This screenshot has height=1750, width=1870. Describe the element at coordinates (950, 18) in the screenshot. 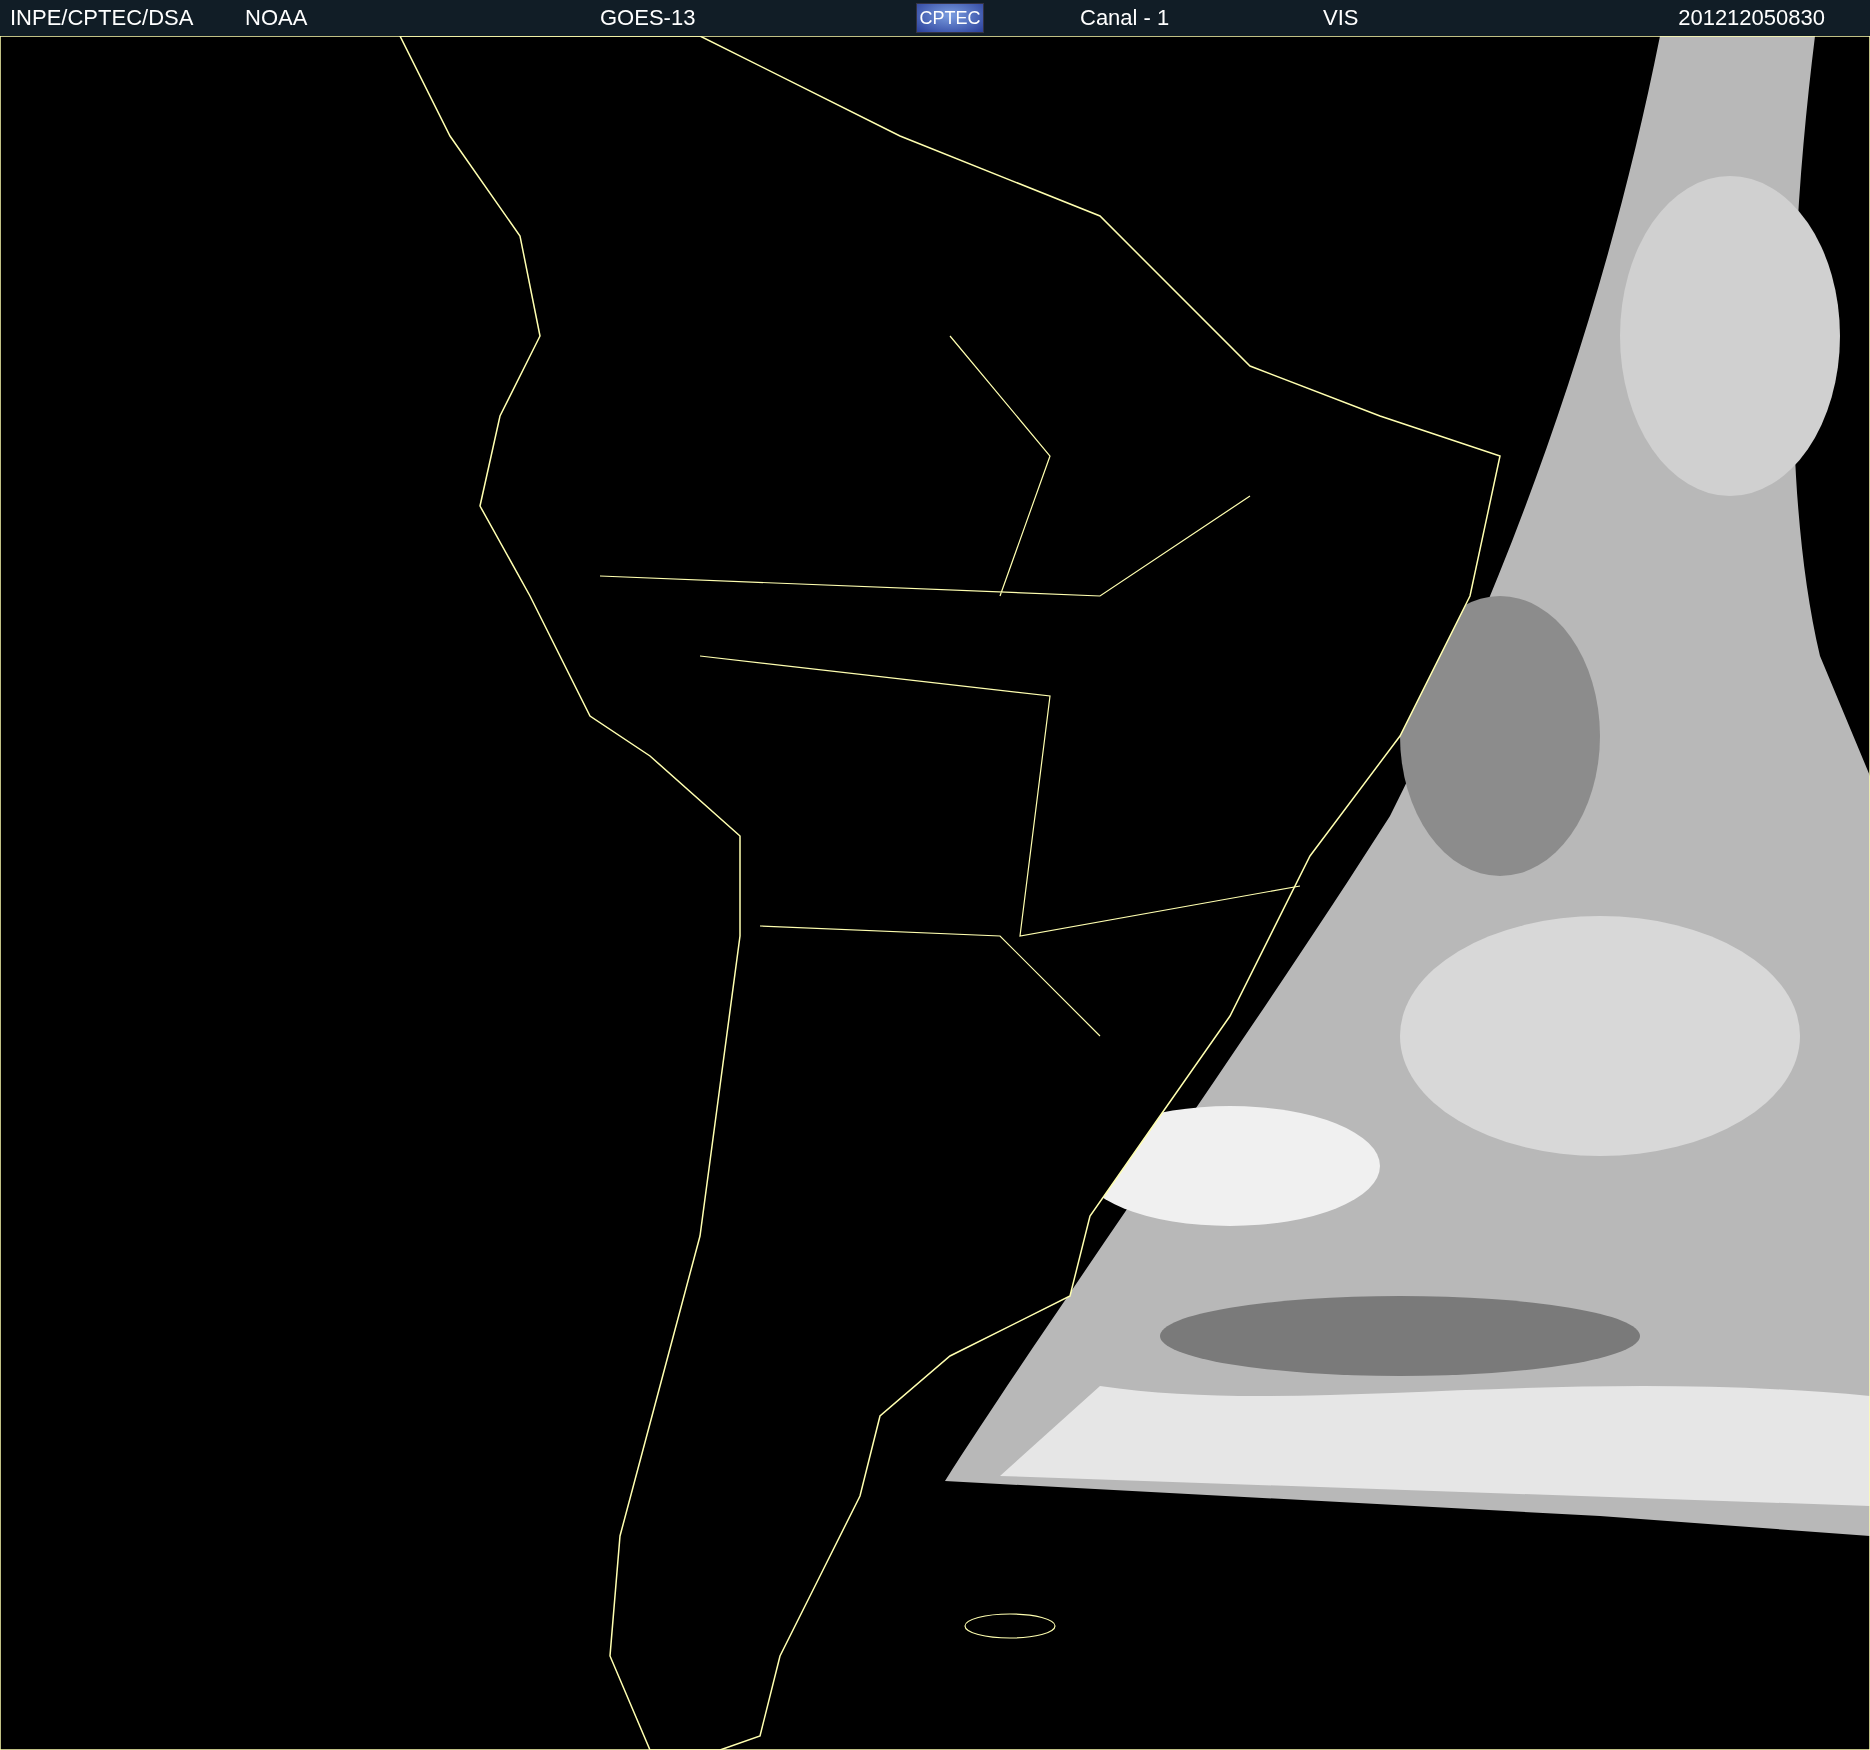

I see `logo: CPTEC` at that location.